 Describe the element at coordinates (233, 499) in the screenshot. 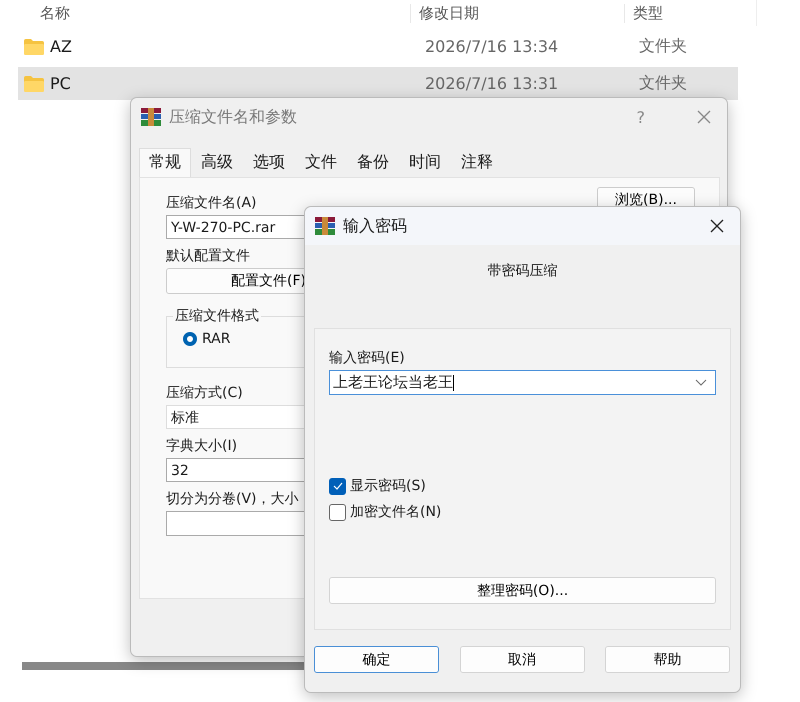

I see `field-label: 切分为分卷(V)，大小` at that location.